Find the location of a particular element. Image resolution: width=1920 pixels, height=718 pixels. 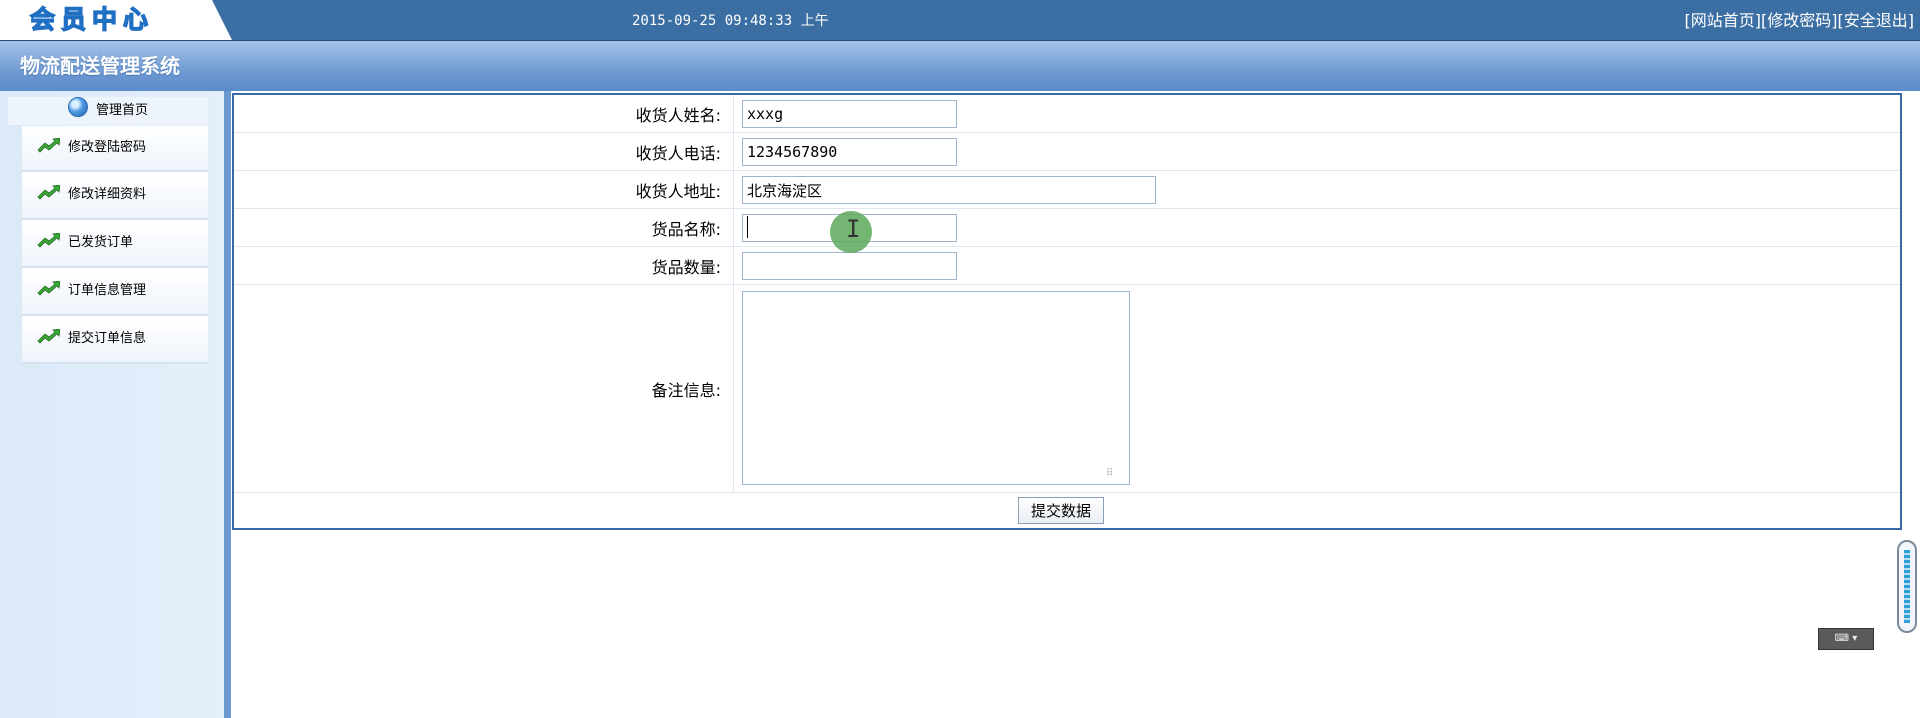

text-cursor-icon: I is located at coordinates (853, 229).